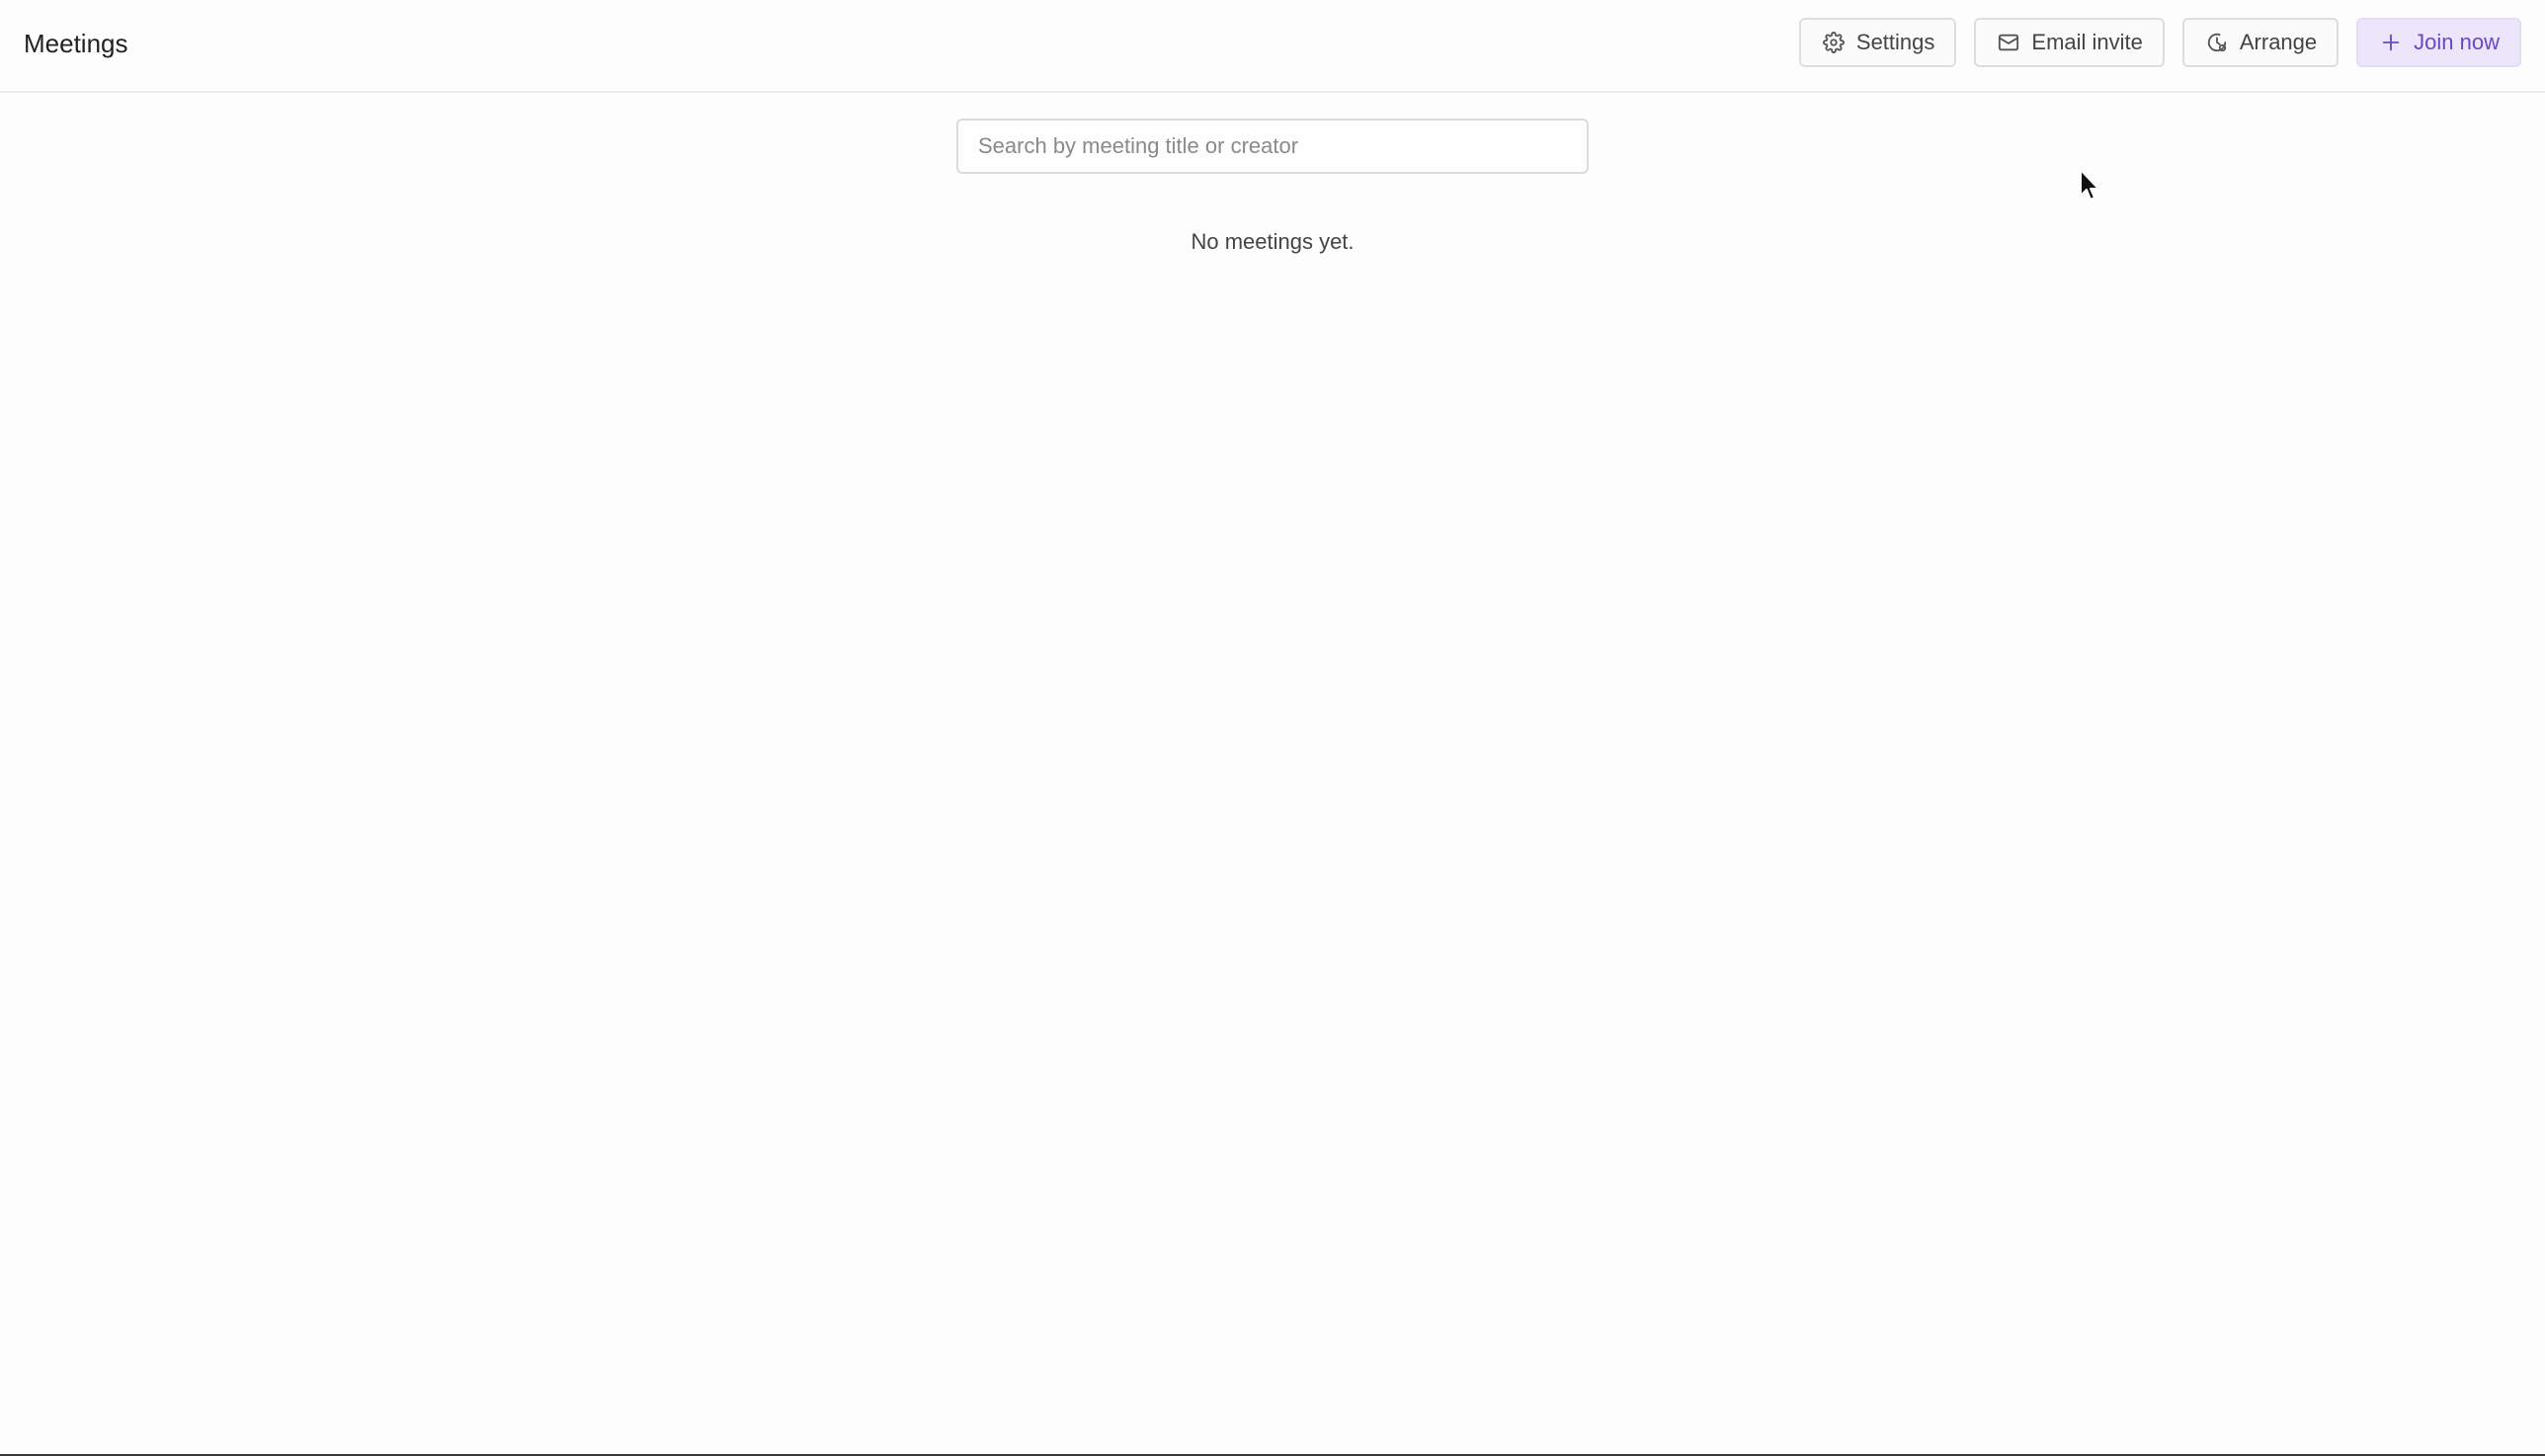  I want to click on join-now-button: Join now, so click(2438, 42).